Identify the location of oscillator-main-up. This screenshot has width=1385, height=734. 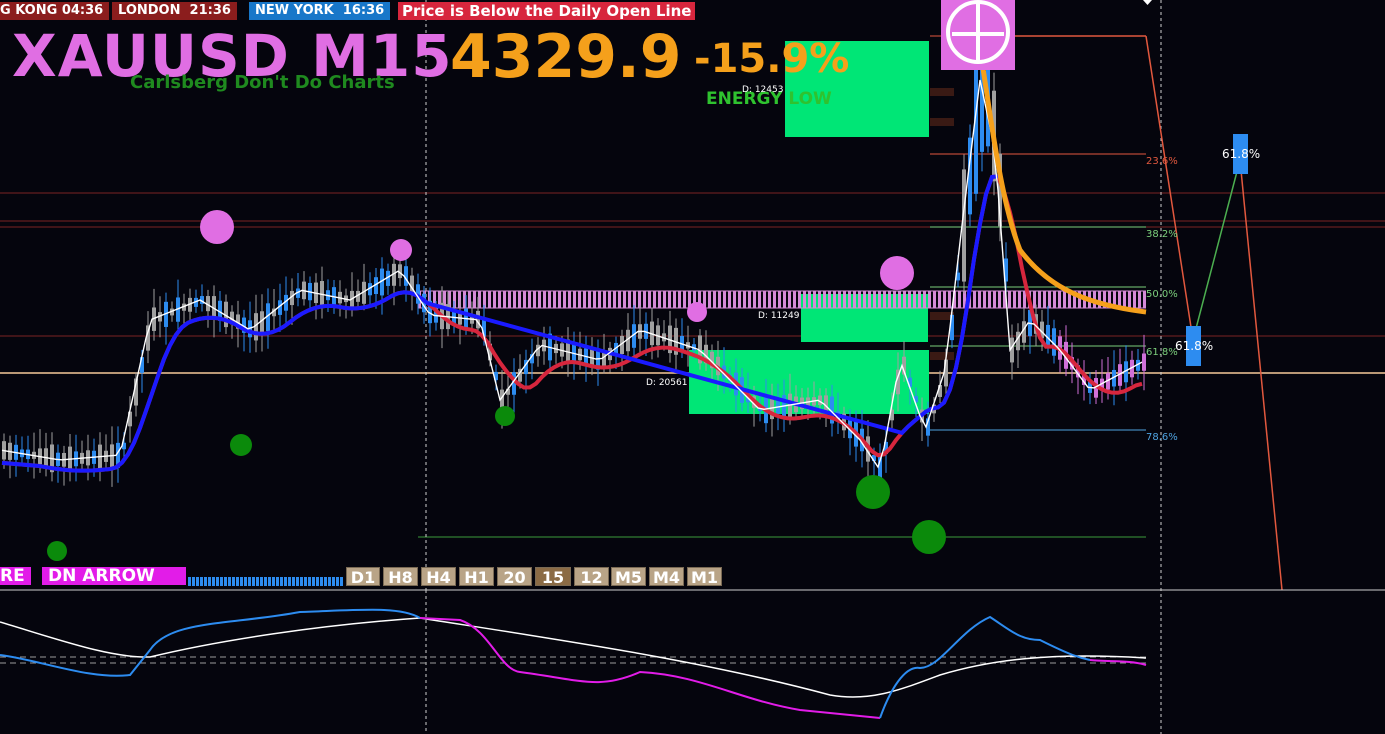
(985, 667).